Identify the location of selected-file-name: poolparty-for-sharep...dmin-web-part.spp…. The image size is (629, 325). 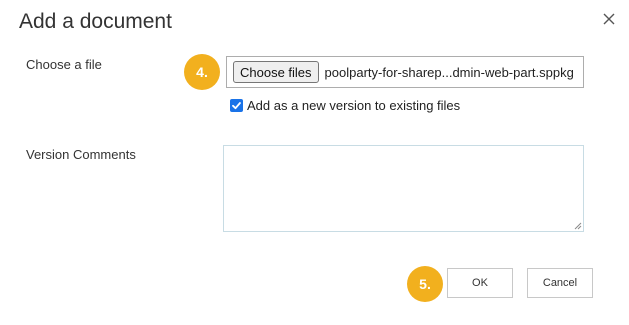
(449, 72).